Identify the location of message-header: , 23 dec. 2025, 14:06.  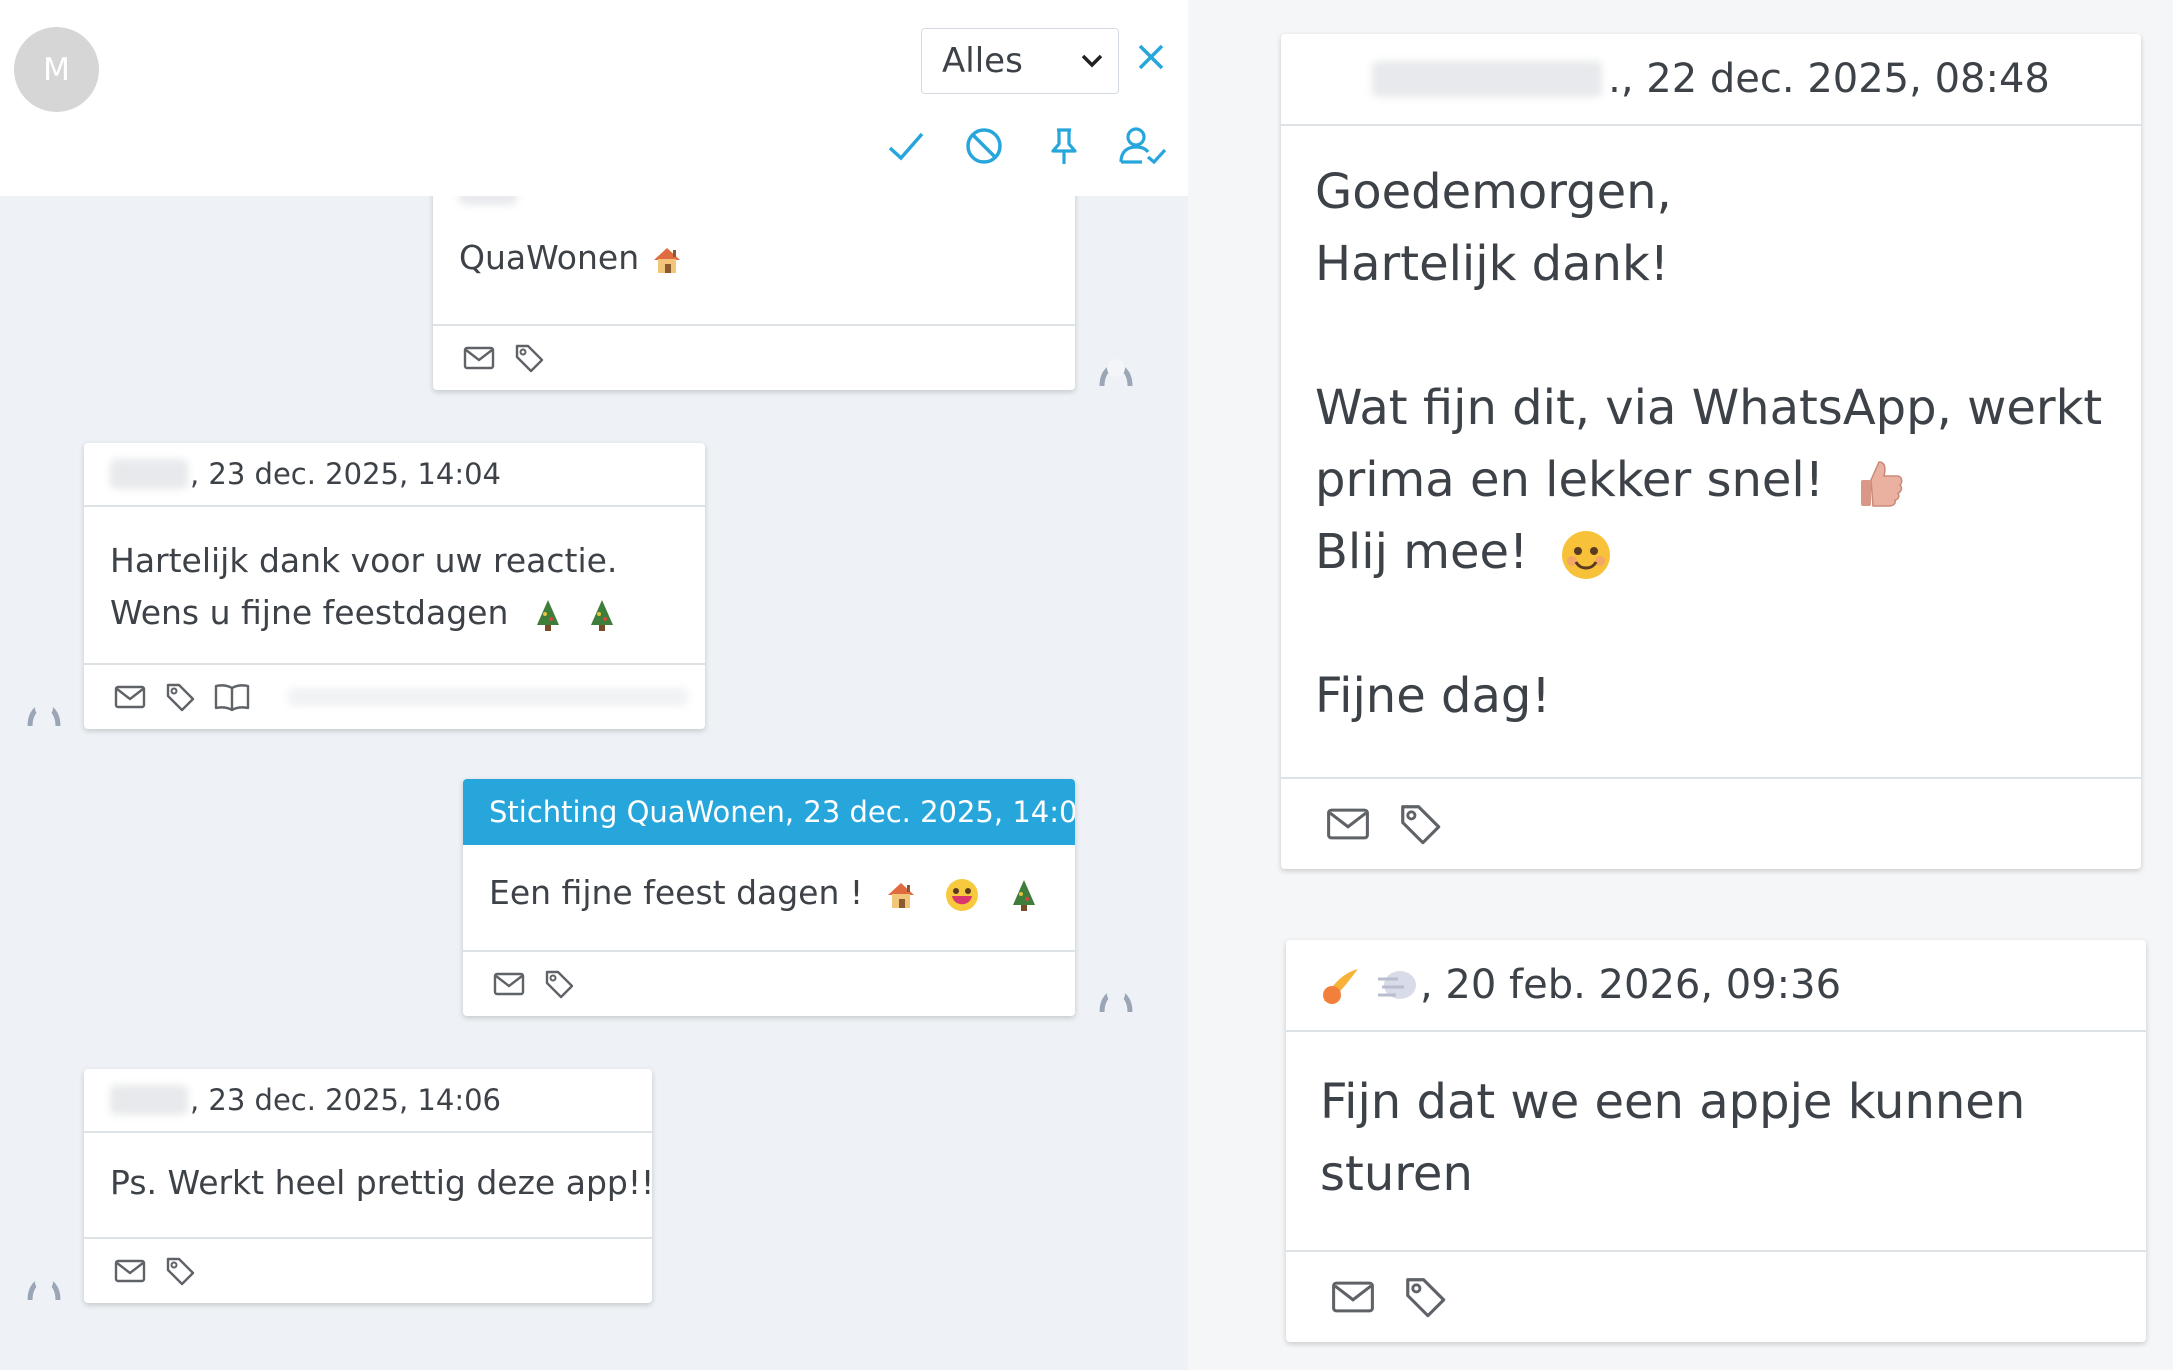
(368, 1101).